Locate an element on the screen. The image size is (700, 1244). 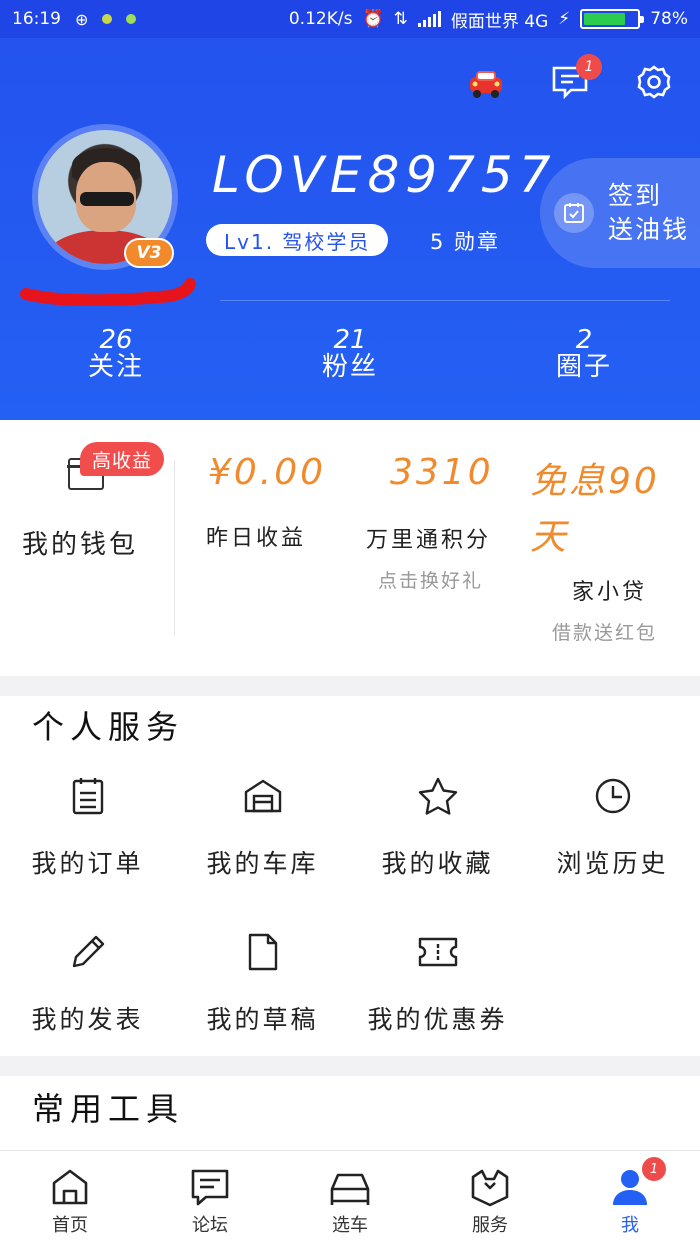
home-icon is located at coordinates (70, 1187).